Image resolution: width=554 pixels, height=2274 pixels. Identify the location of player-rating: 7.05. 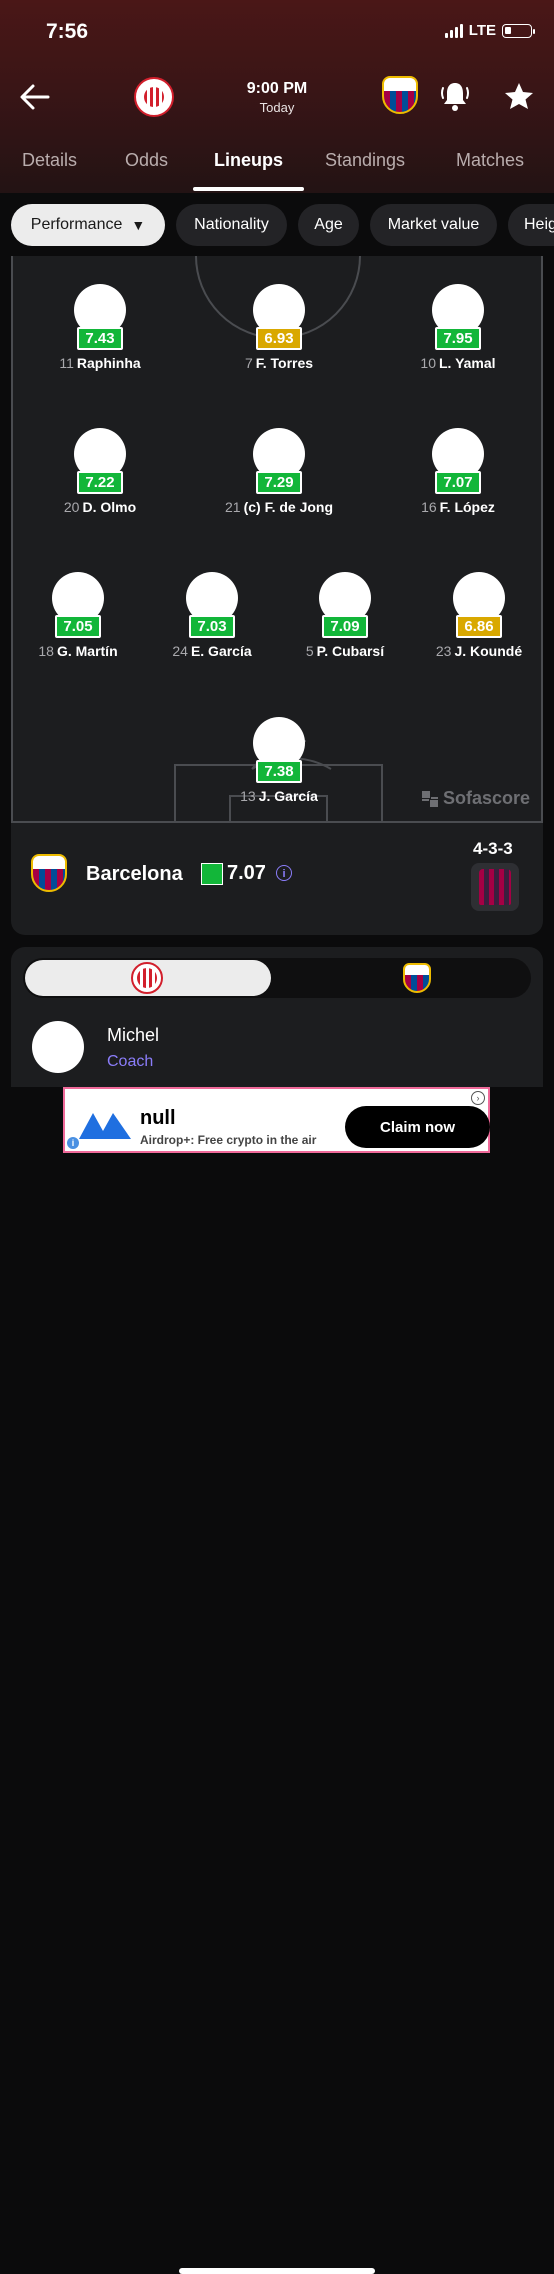
(78, 626).